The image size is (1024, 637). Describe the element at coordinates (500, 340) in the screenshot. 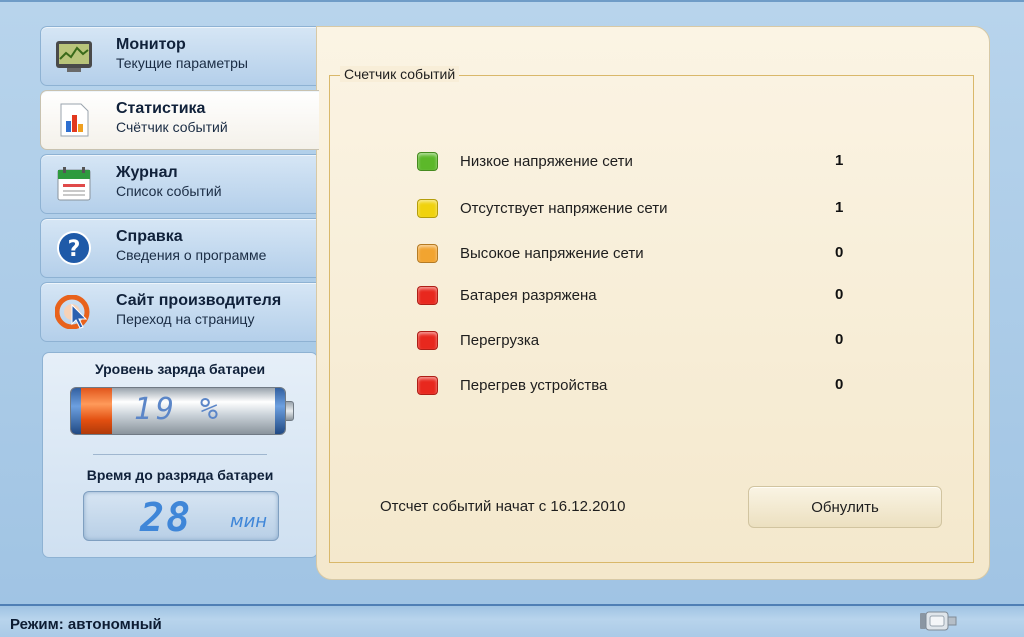

I see `event-label: Перегрузка` at that location.